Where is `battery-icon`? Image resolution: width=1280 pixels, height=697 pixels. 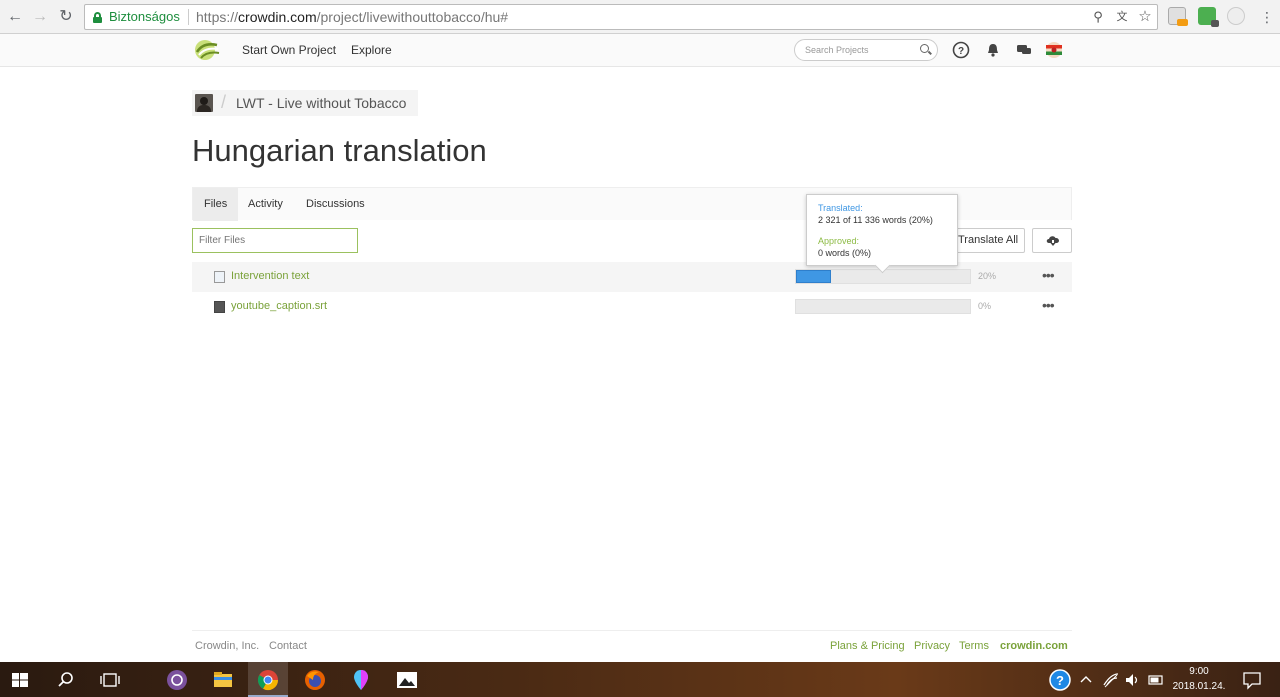
battery-icon is located at coordinates (1156, 680).